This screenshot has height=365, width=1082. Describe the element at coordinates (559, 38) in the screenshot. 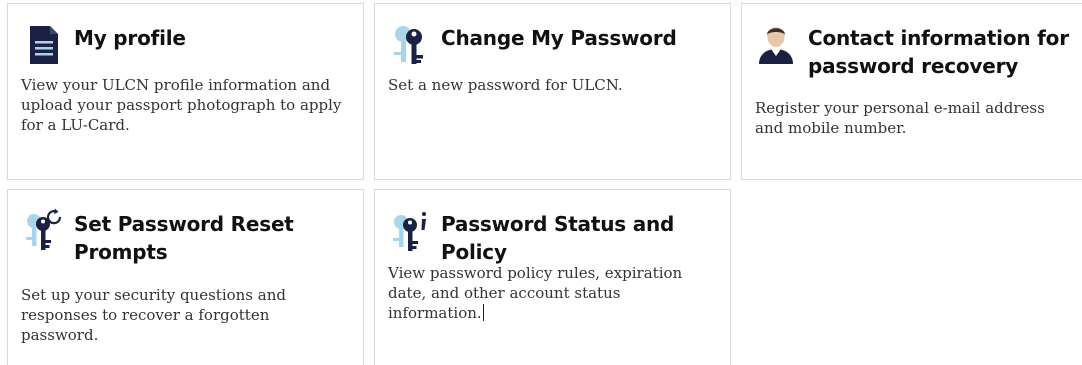

I see `card-title: Change My Password` at that location.